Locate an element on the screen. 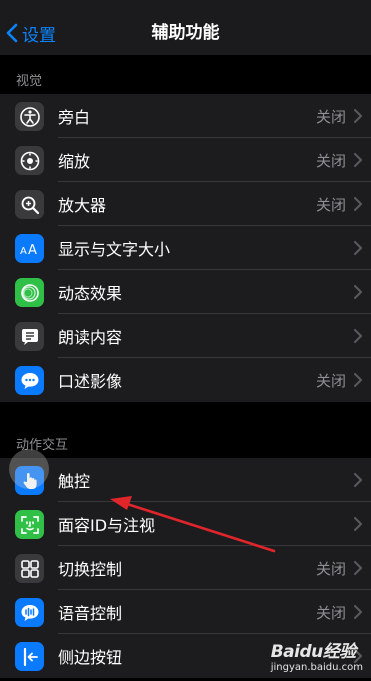 This screenshot has height=681, width=371. switch-control-icon is located at coordinates (29, 568).